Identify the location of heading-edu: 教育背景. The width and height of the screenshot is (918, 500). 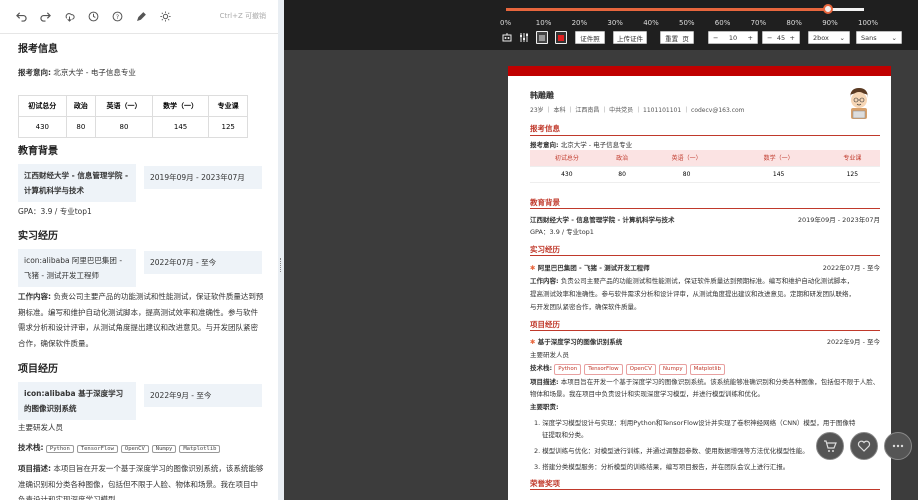
(38, 151).